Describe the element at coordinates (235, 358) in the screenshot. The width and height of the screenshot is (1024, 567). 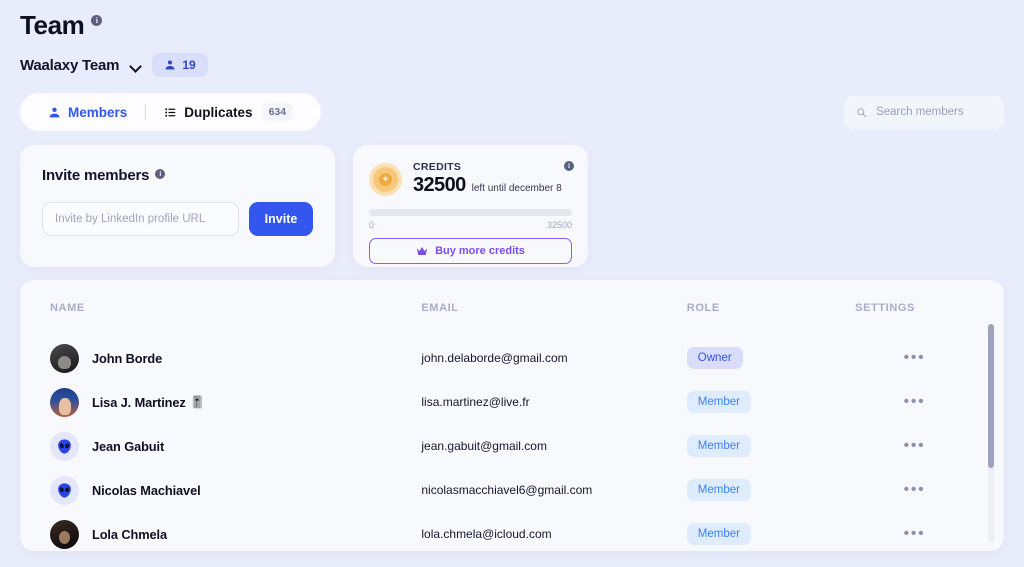
I see `cell-name: John Borde` at that location.